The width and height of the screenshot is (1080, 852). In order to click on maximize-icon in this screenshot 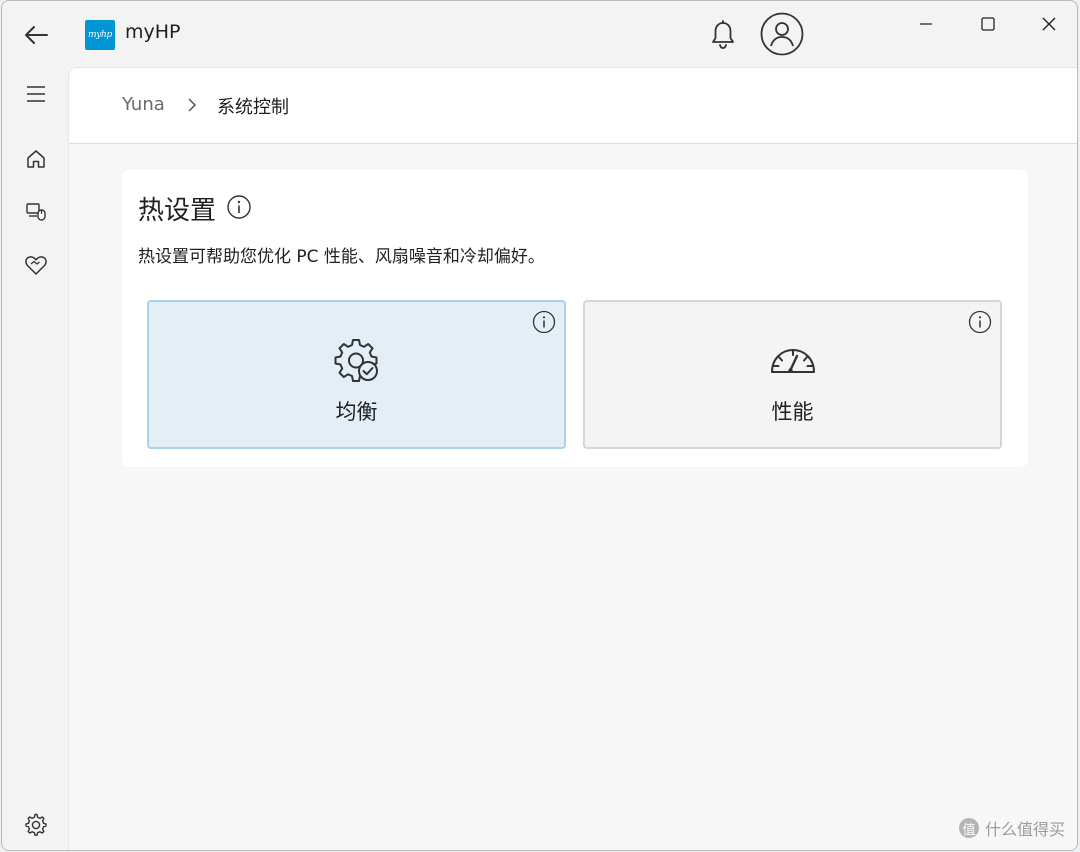, I will do `click(988, 24)`.